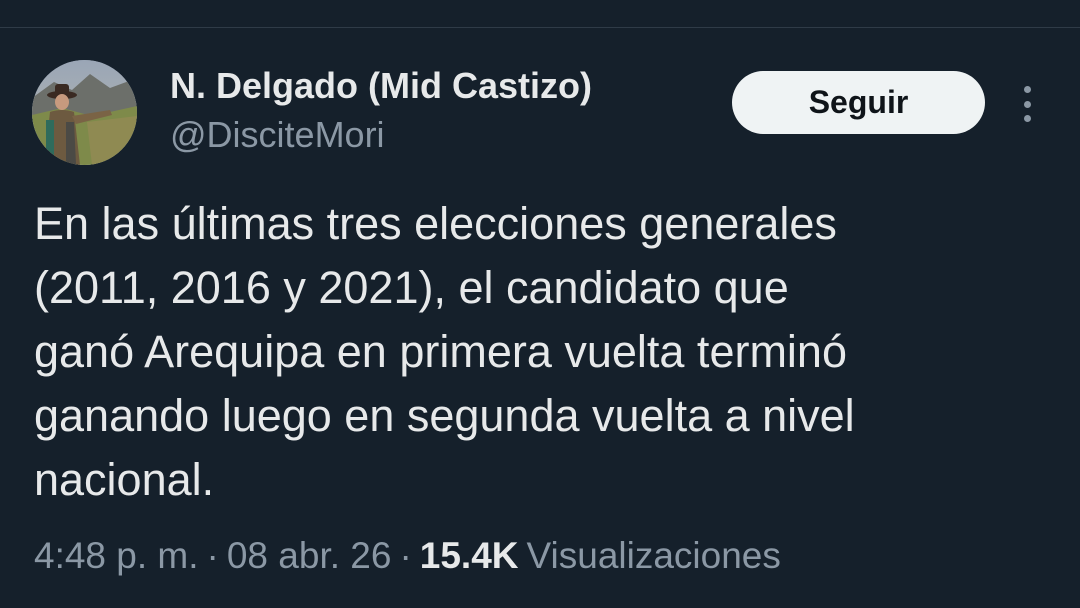 Image resolution: width=1080 pixels, height=608 pixels. What do you see at coordinates (411, 287) in the screenshot?
I see `tweet-text-line: (2011, 2016 y 2021), el candidato que` at bounding box center [411, 287].